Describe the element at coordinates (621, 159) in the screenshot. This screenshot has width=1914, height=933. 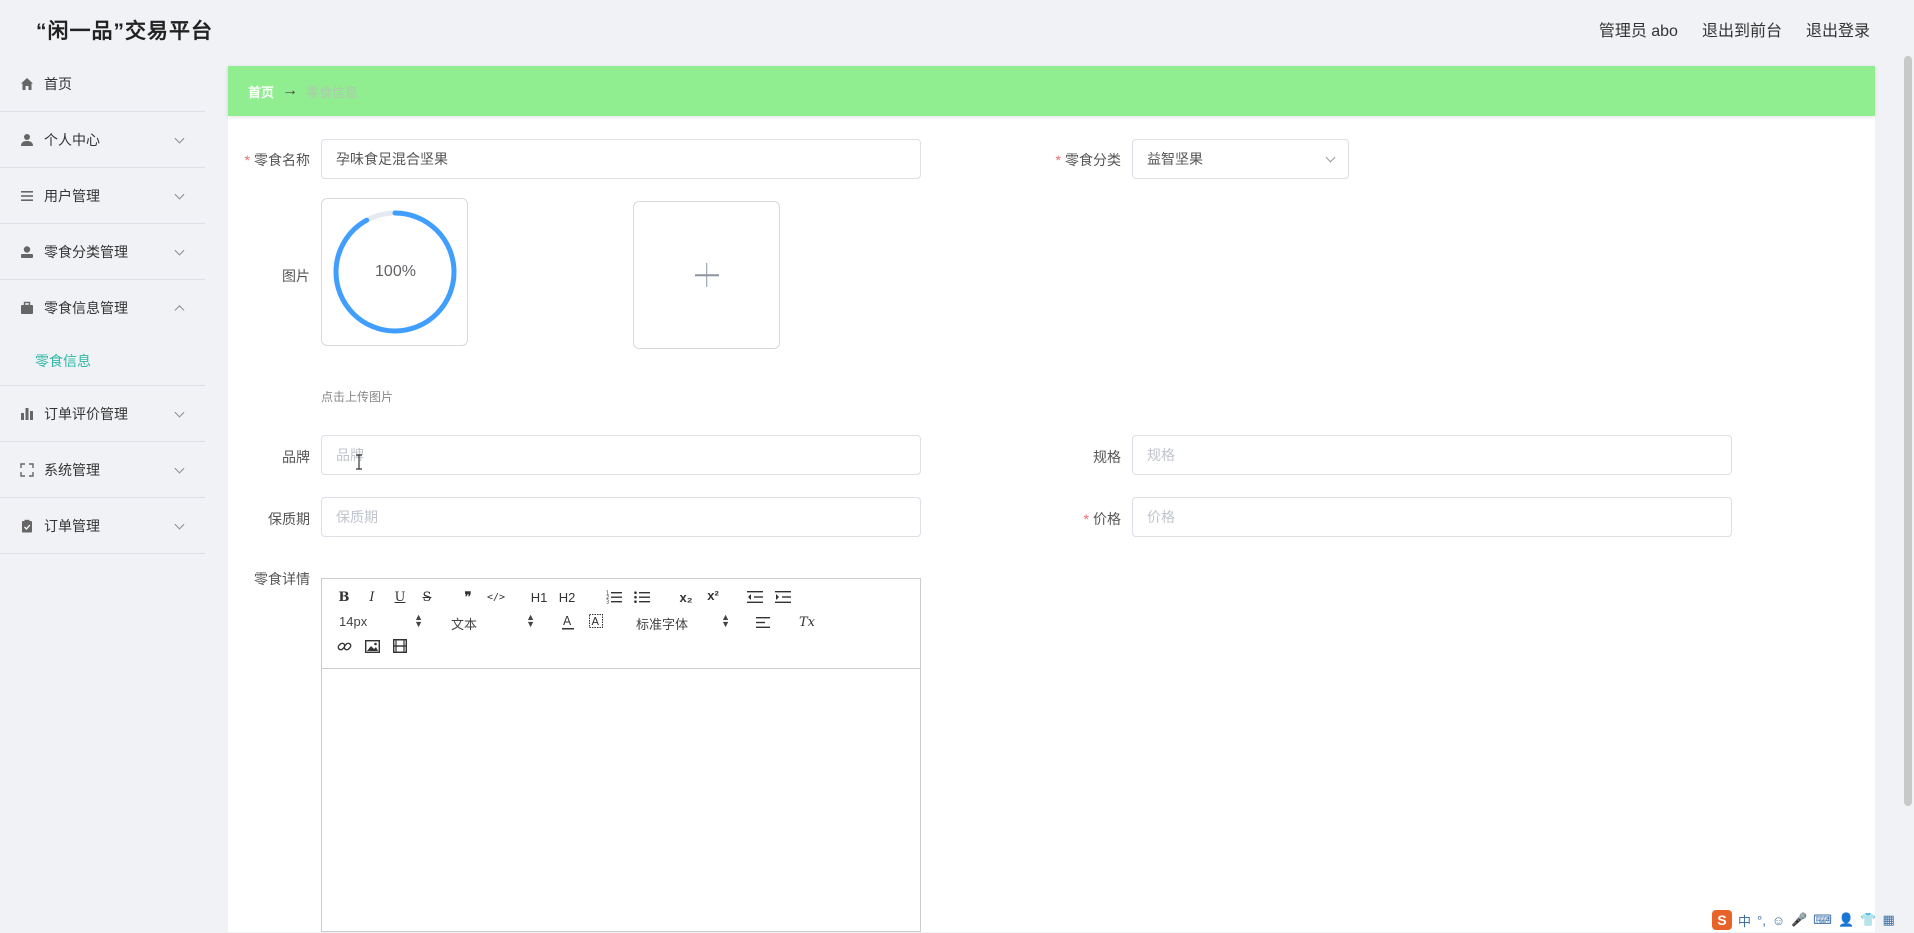
I see `snack-name-input` at that location.